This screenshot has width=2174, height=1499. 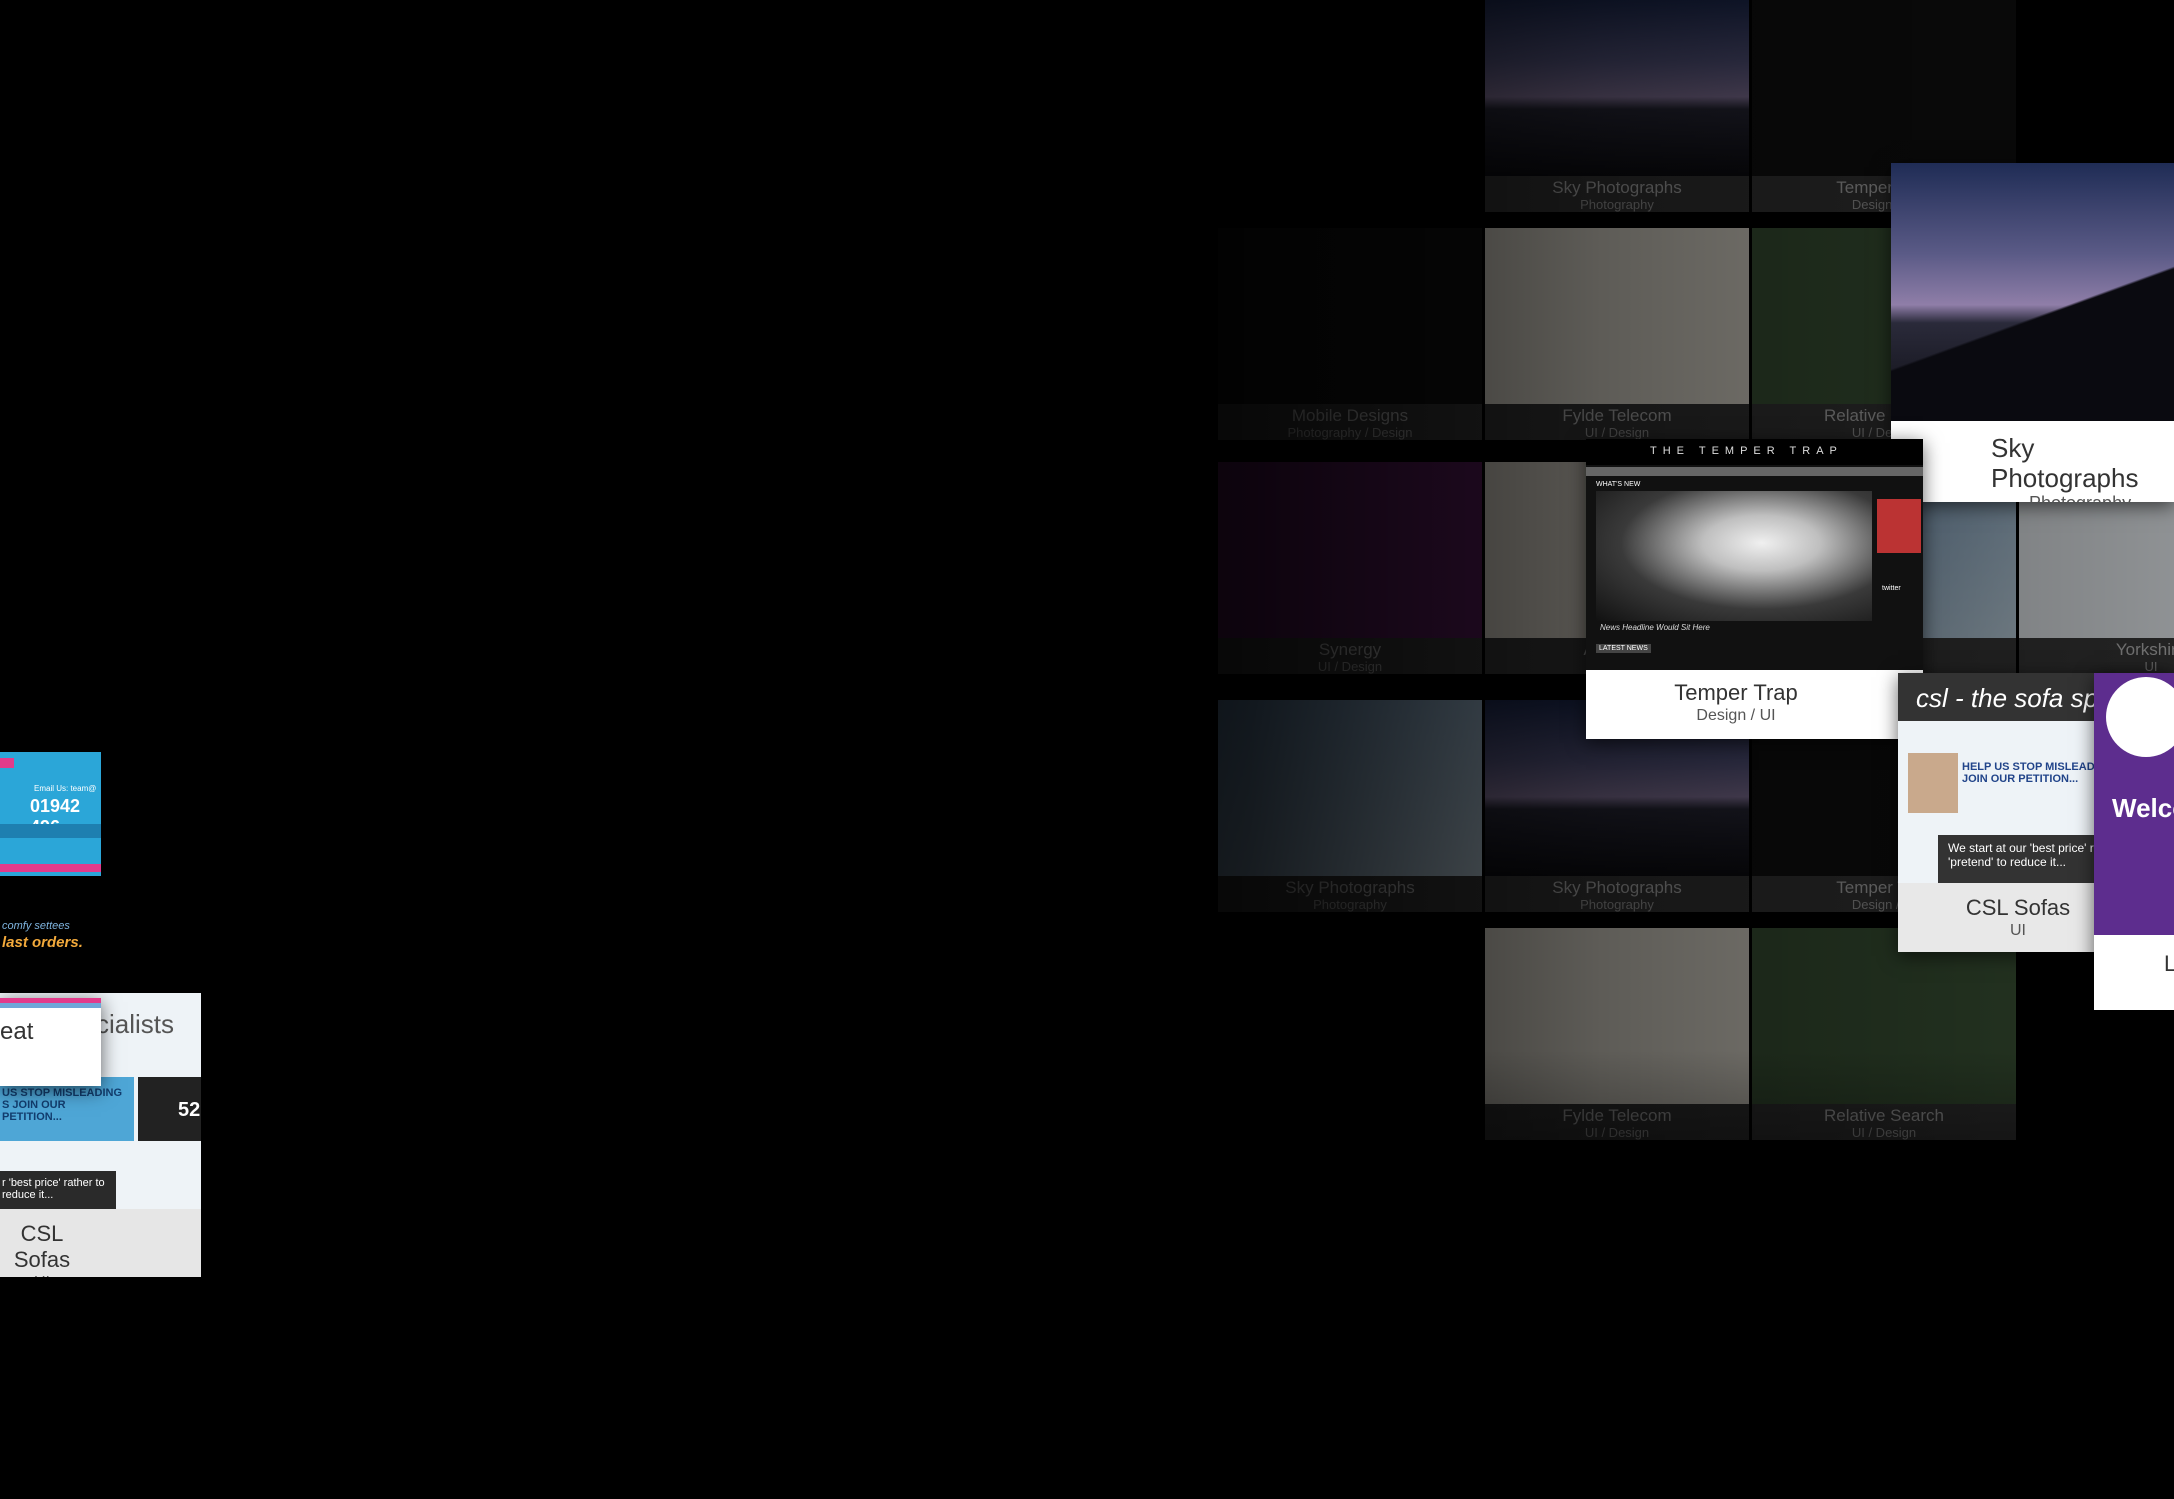 I want to click on card-title: L, so click(x=2169, y=963).